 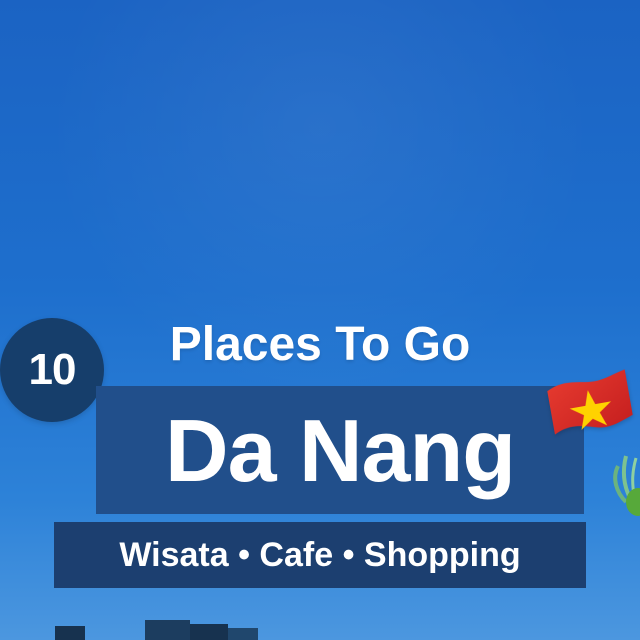 What do you see at coordinates (320, 554) in the screenshot?
I see `subtitle-text: Wisata • Cafe • Shopping` at bounding box center [320, 554].